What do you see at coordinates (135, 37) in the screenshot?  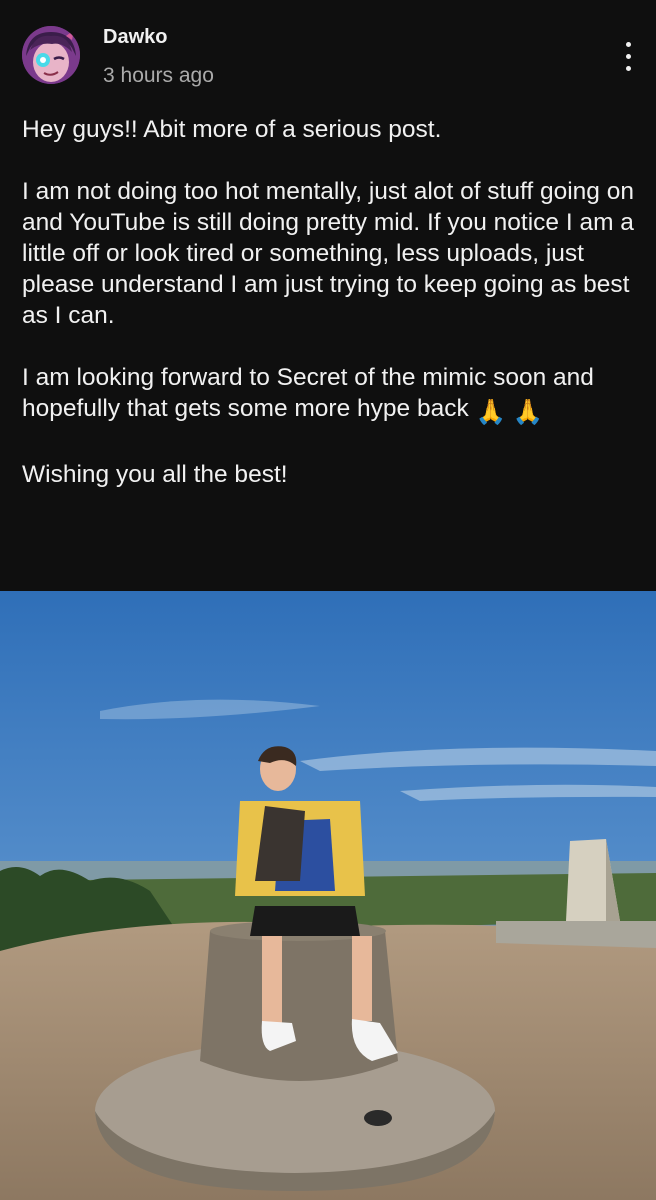 I see `author-name: Dawko` at bounding box center [135, 37].